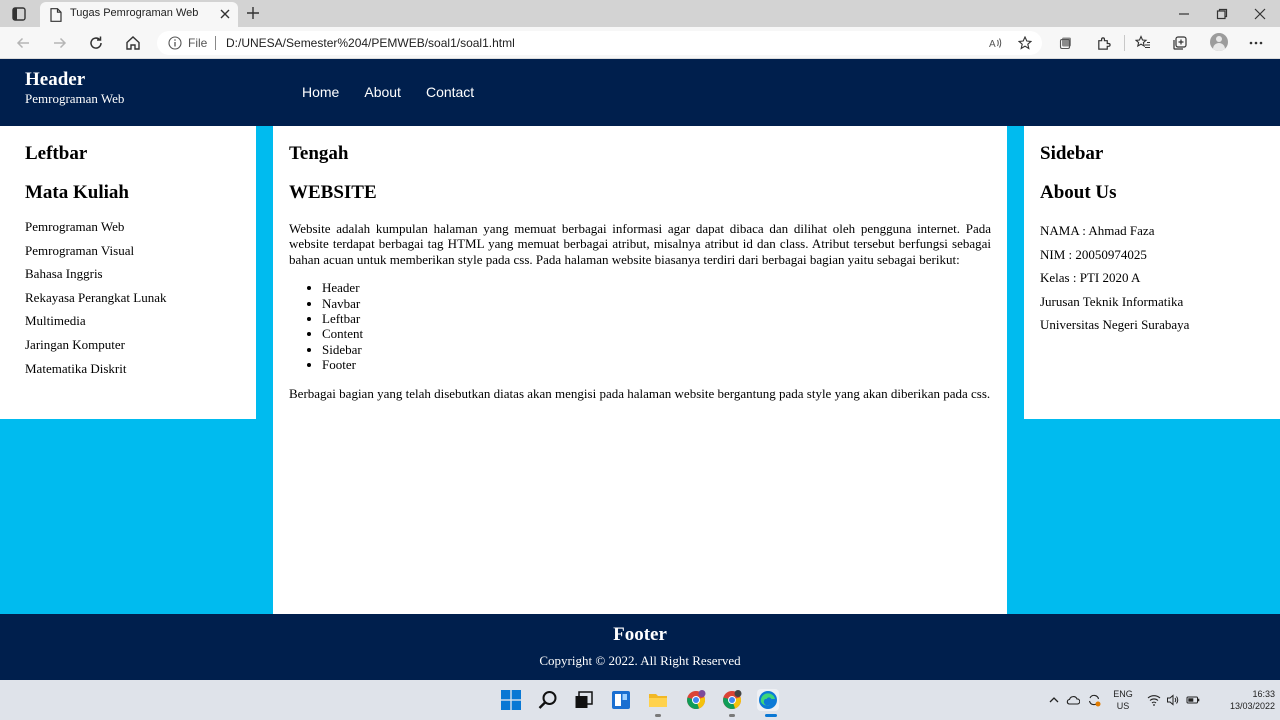 The width and height of the screenshot is (1280, 720). What do you see at coordinates (320, 92) in the screenshot?
I see `nav-home-link: Home` at bounding box center [320, 92].